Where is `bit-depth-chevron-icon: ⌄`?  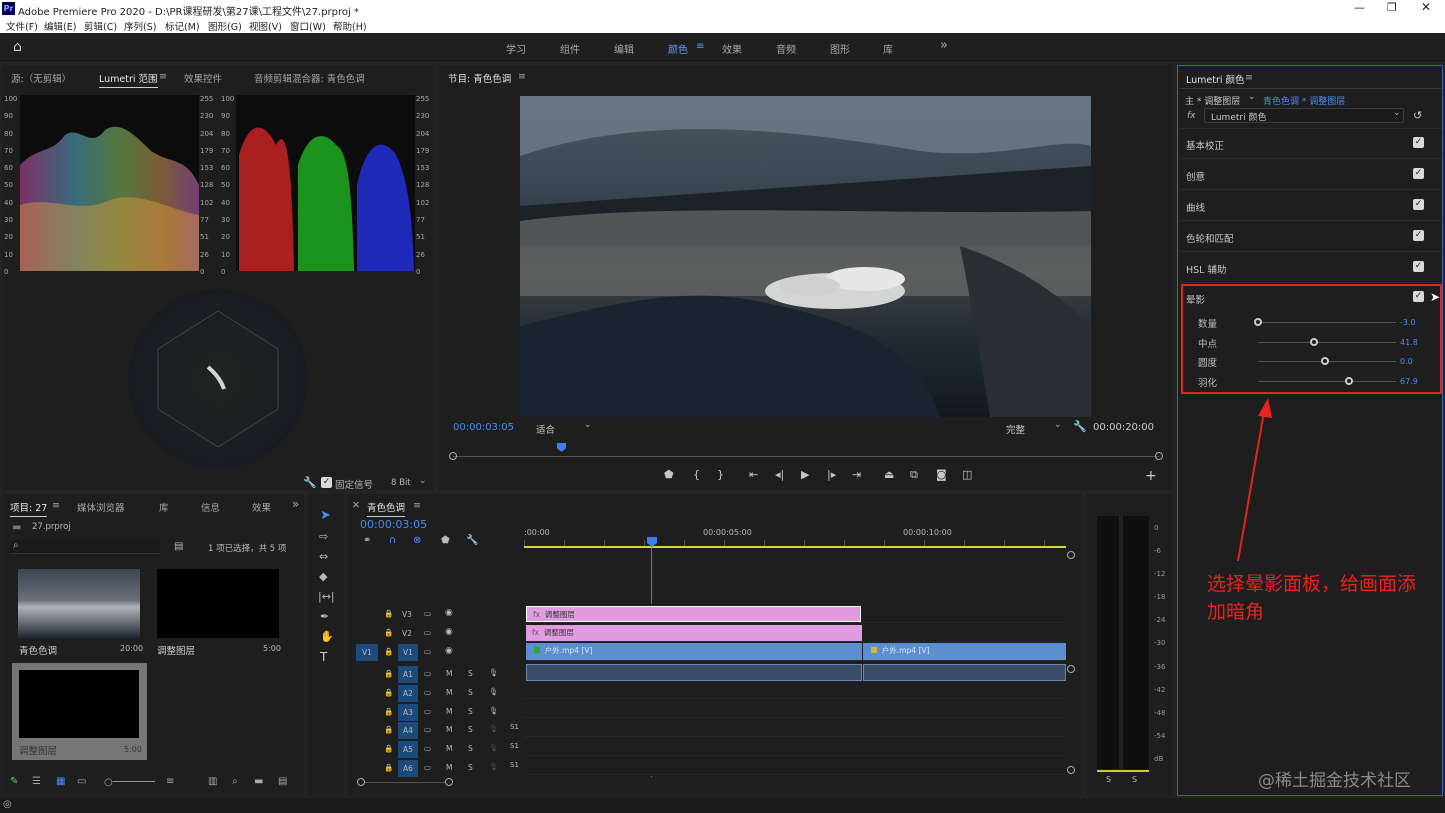
bit-depth-chevron-icon: ⌄ is located at coordinates (423, 481).